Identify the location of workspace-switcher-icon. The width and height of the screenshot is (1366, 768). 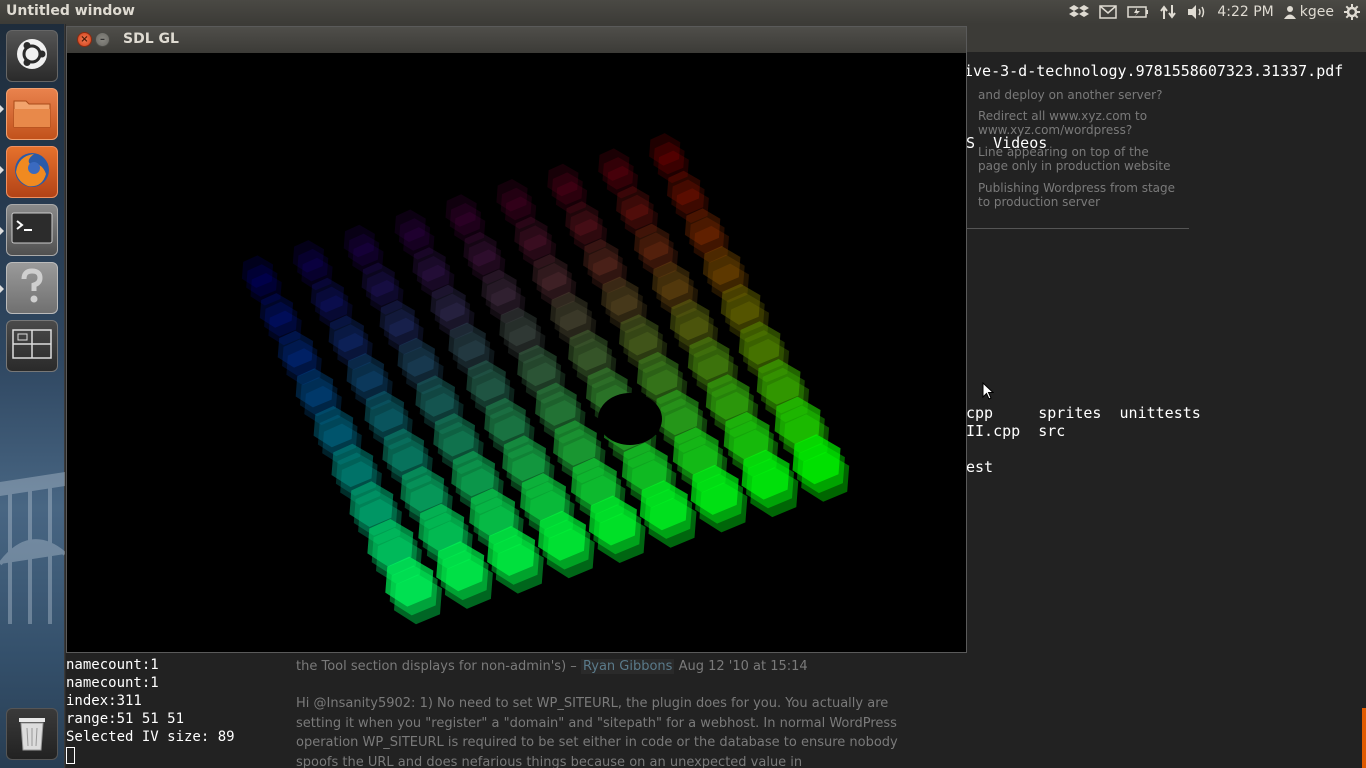
(32, 346).